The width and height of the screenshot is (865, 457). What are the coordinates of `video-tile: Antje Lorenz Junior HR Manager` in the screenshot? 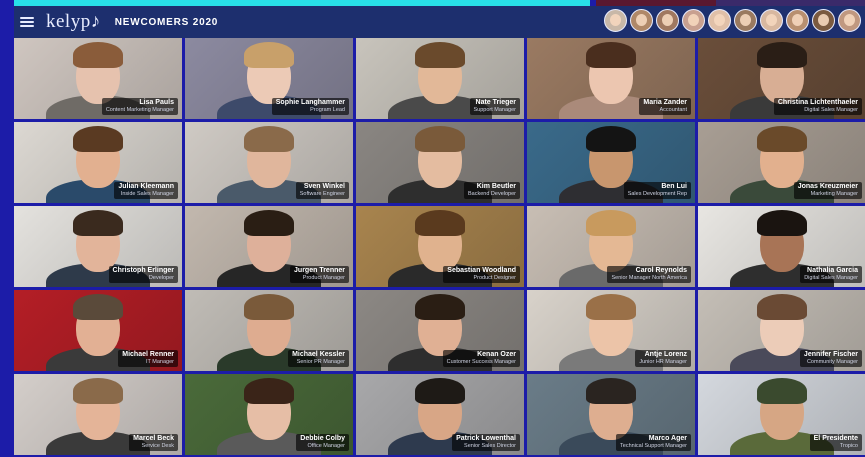 It's located at (611, 330).